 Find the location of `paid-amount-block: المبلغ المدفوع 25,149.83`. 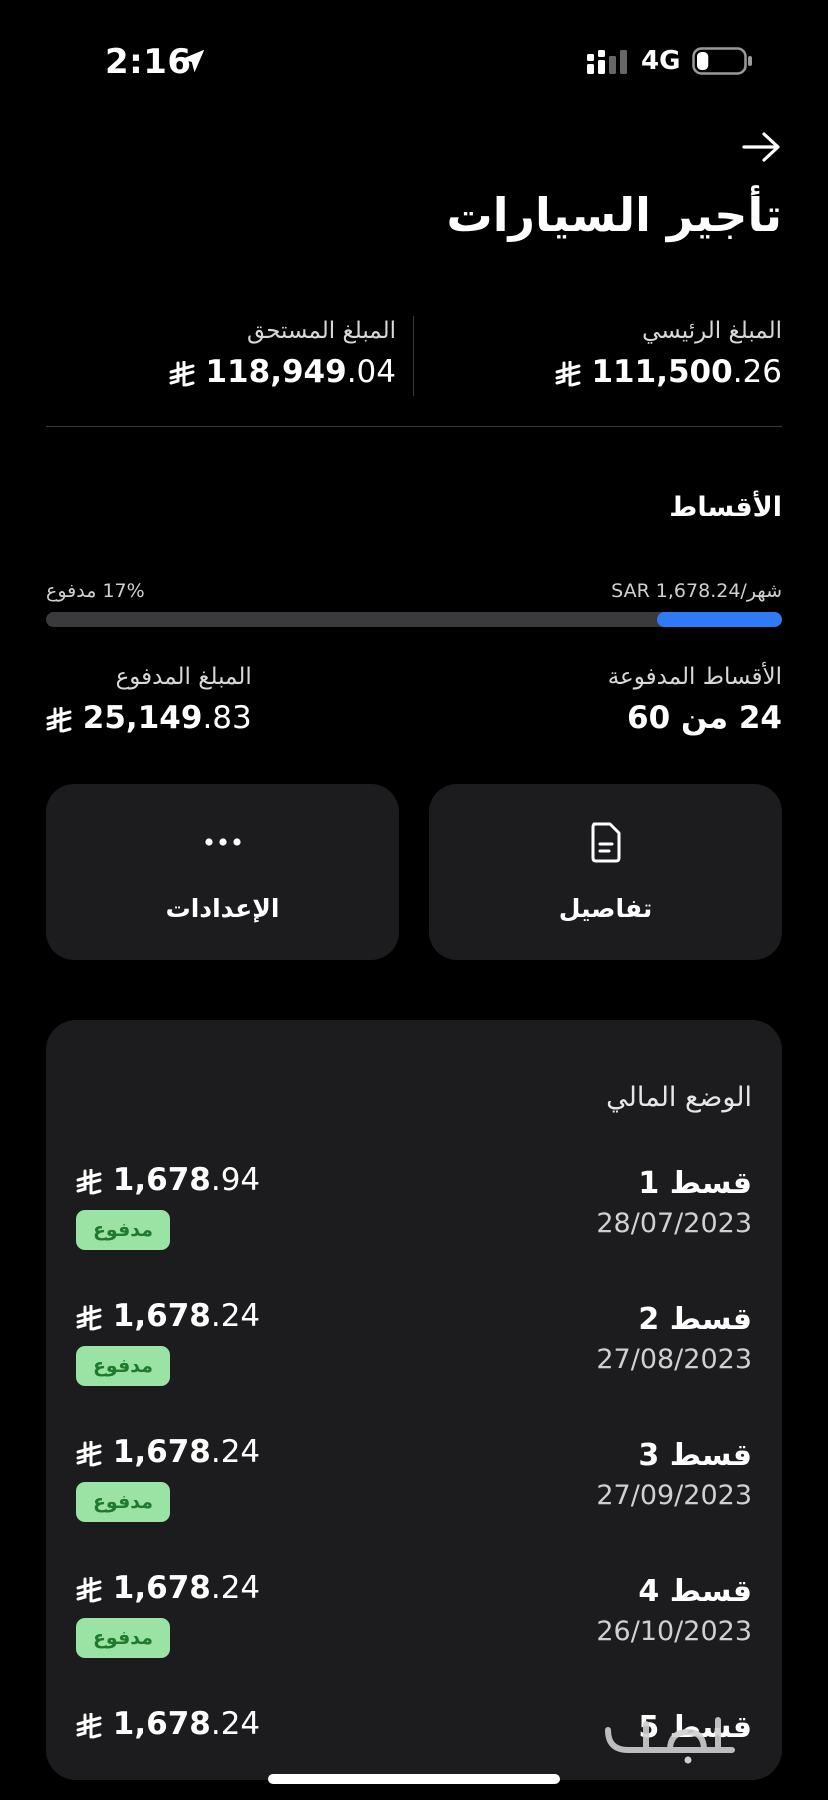

paid-amount-block: المبلغ المدفوع 25,149.83 is located at coordinates (149, 700).